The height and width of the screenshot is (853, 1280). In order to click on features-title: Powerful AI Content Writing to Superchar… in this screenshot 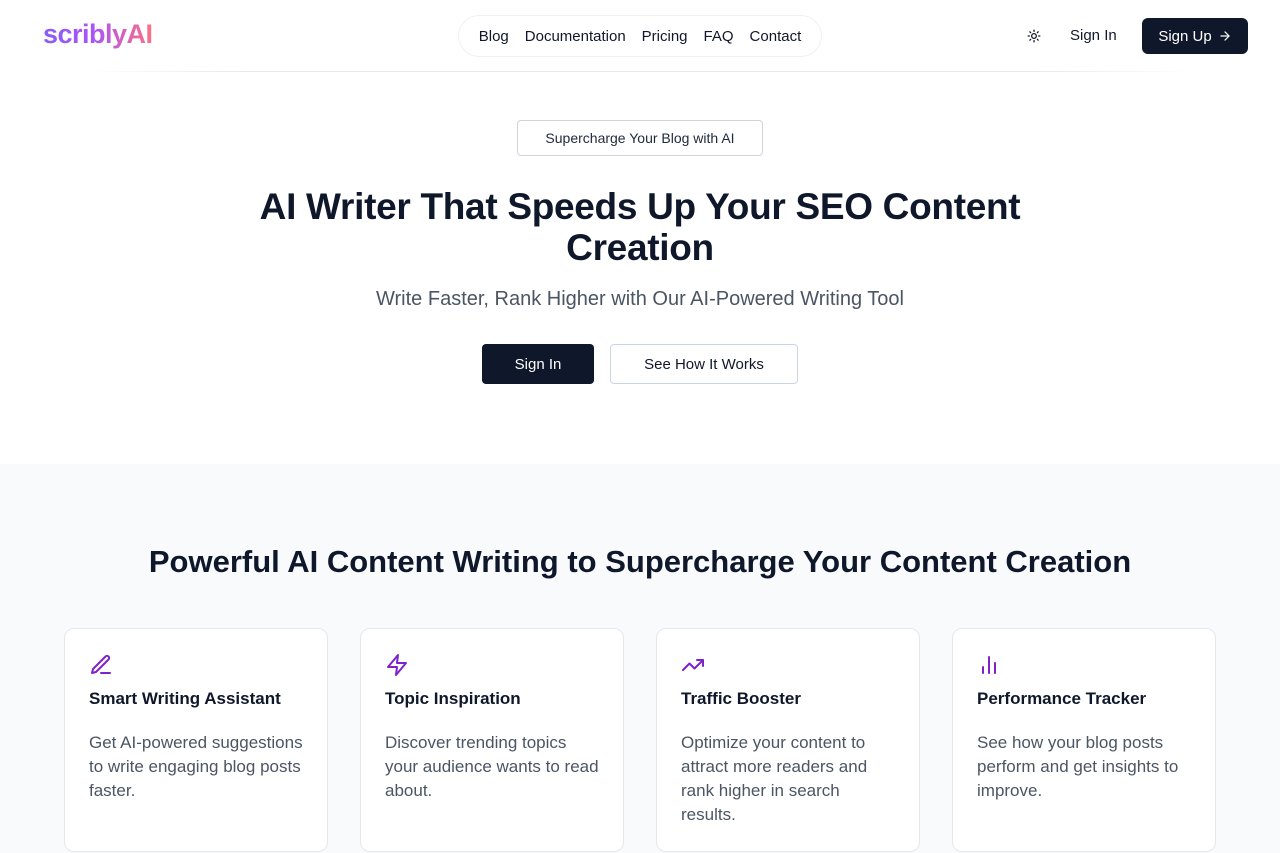, I will do `click(640, 561)`.